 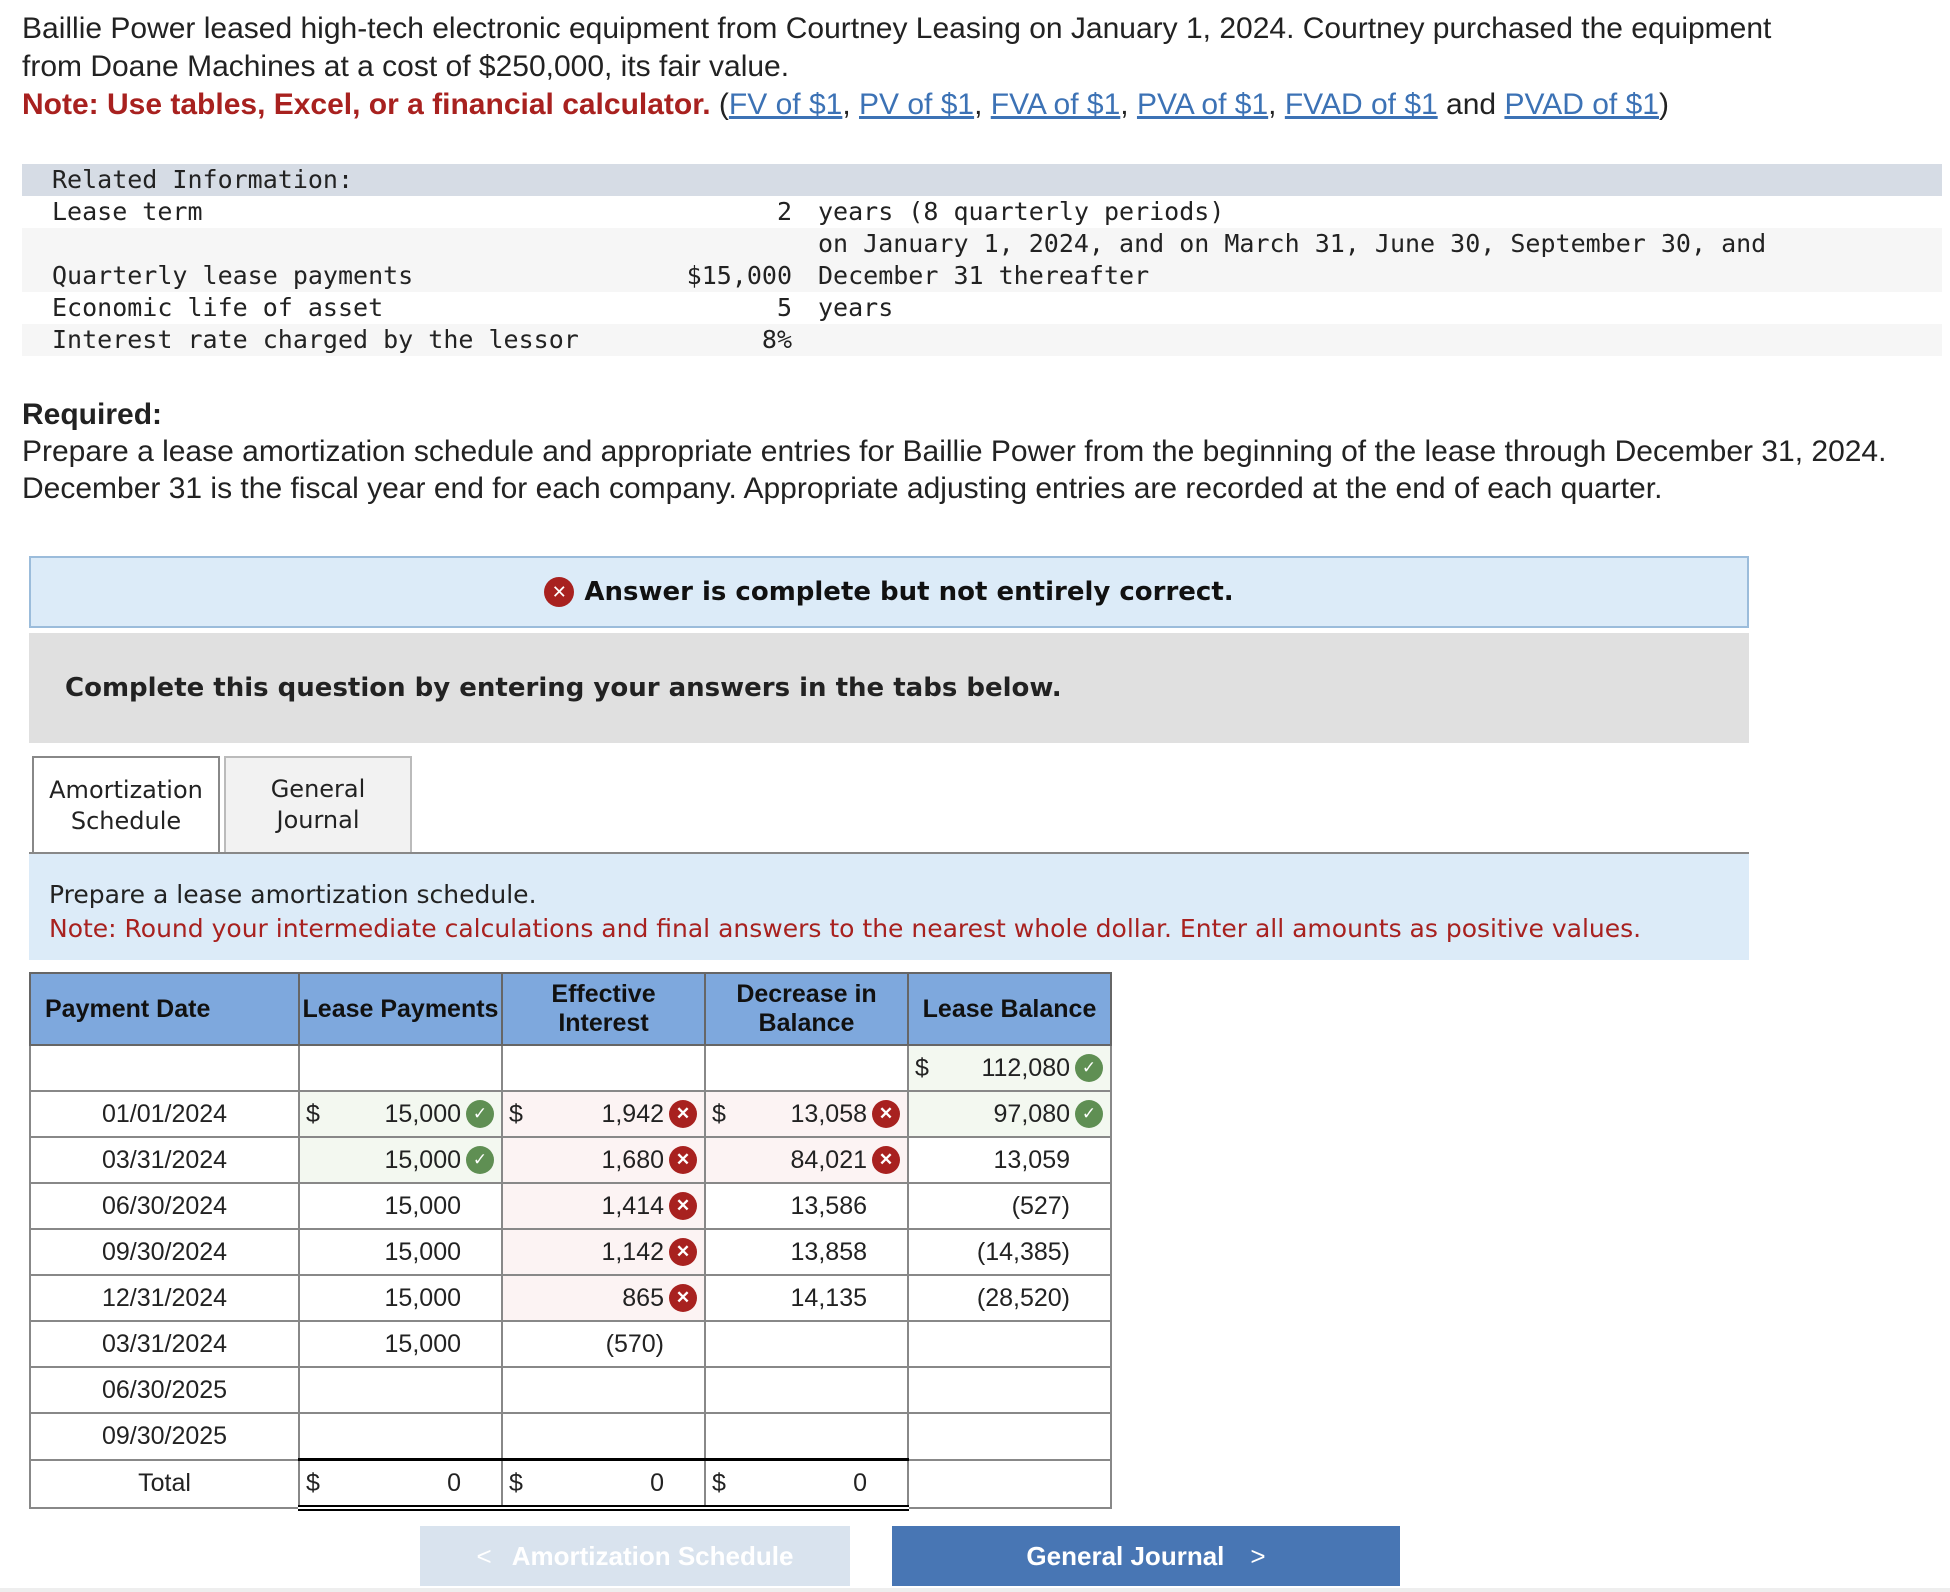 I want to click on related-value: $15,000, so click(x=739, y=275).